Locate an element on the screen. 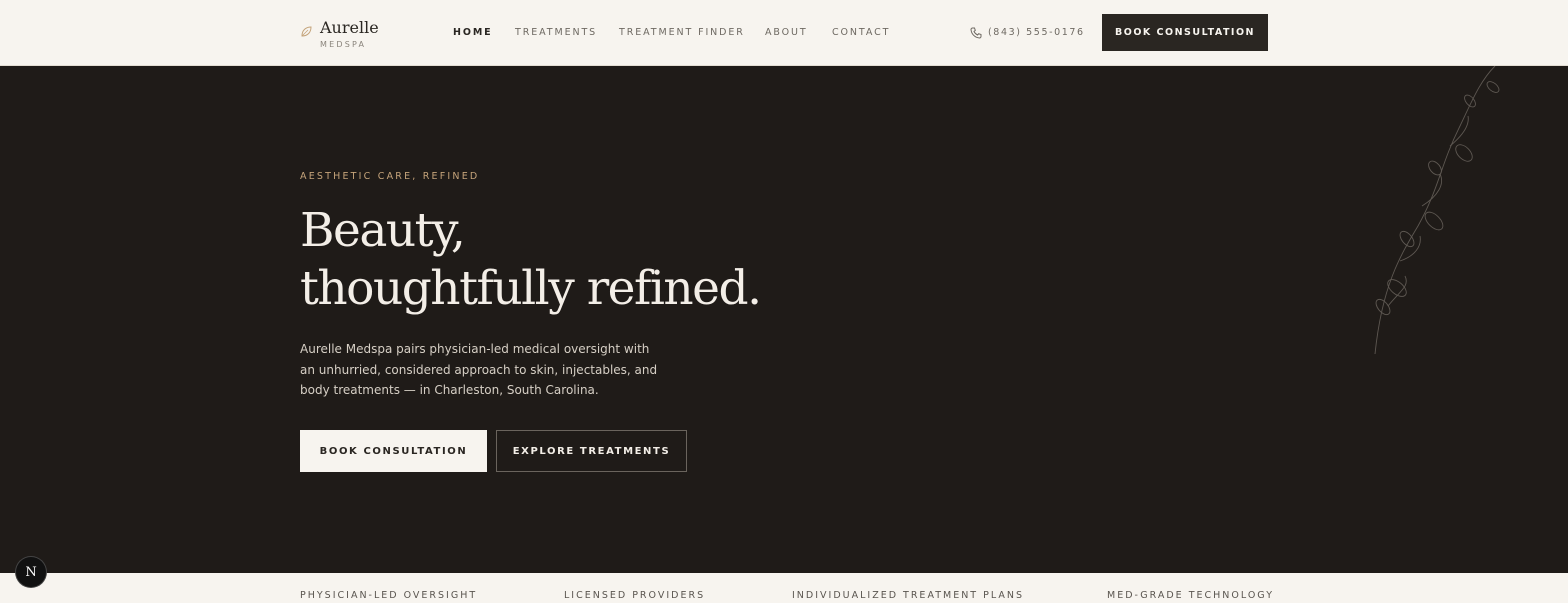 Image resolution: width=1568 pixels, height=603 pixels. nav-treatment-finder: TREATMENT FINDER is located at coordinates (682, 32).